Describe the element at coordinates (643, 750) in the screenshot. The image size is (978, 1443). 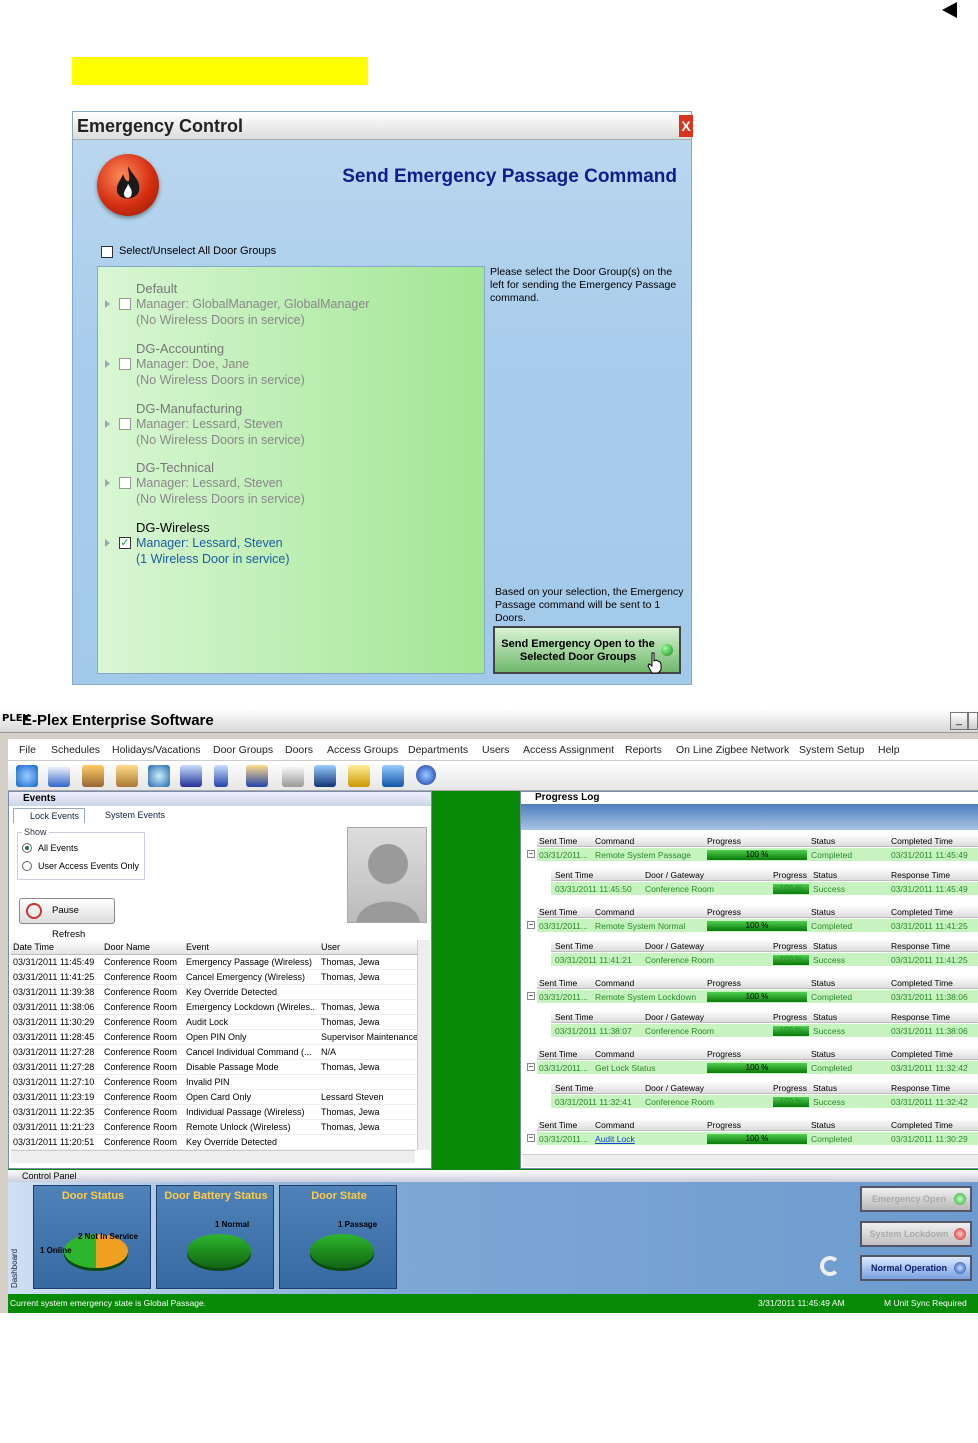
I see `menu-reports: Reports` at that location.